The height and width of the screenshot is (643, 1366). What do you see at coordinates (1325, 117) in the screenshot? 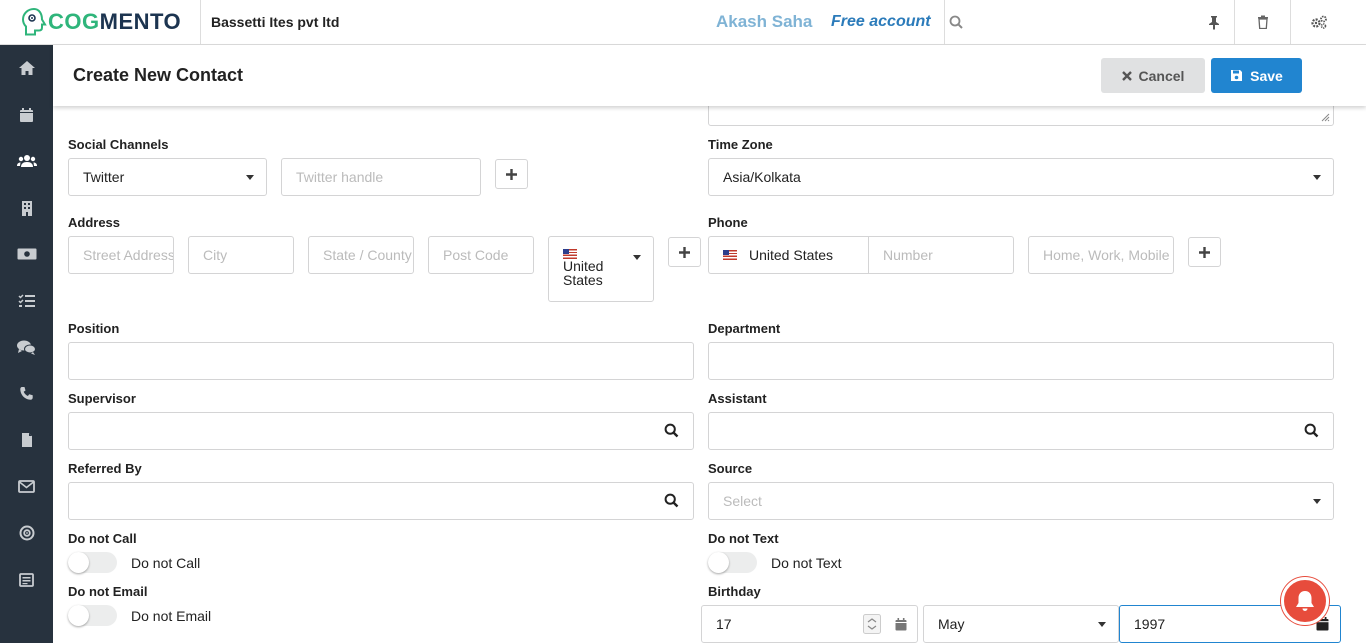
I see `resize-handle-icon` at bounding box center [1325, 117].